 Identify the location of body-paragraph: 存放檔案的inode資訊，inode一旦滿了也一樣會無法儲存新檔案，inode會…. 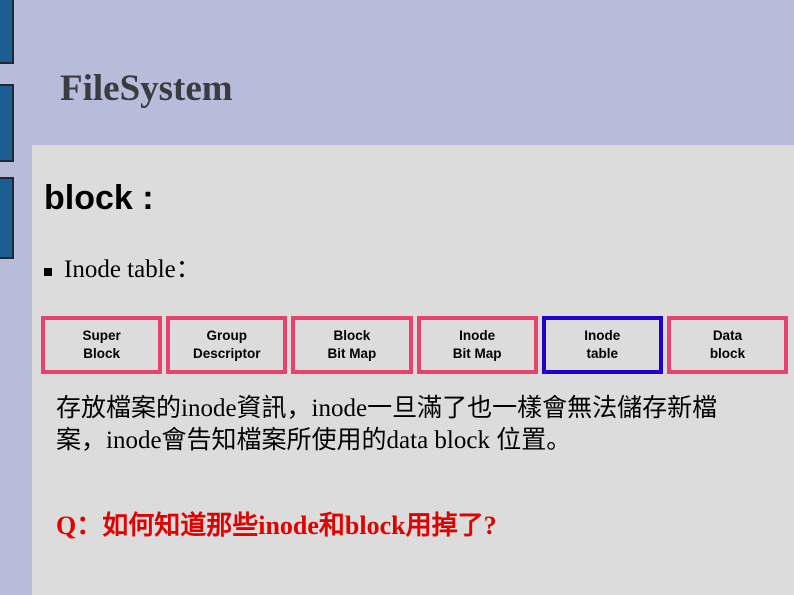
(387, 424).